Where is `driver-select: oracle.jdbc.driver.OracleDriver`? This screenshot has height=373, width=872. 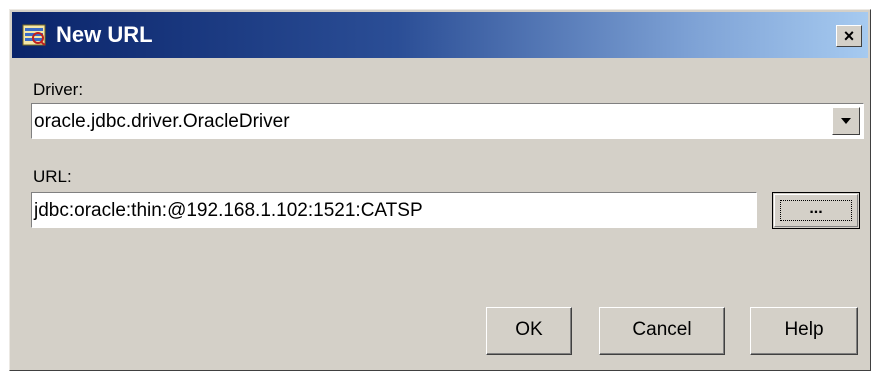
driver-select: oracle.jdbc.driver.OracleDriver is located at coordinates (447, 121).